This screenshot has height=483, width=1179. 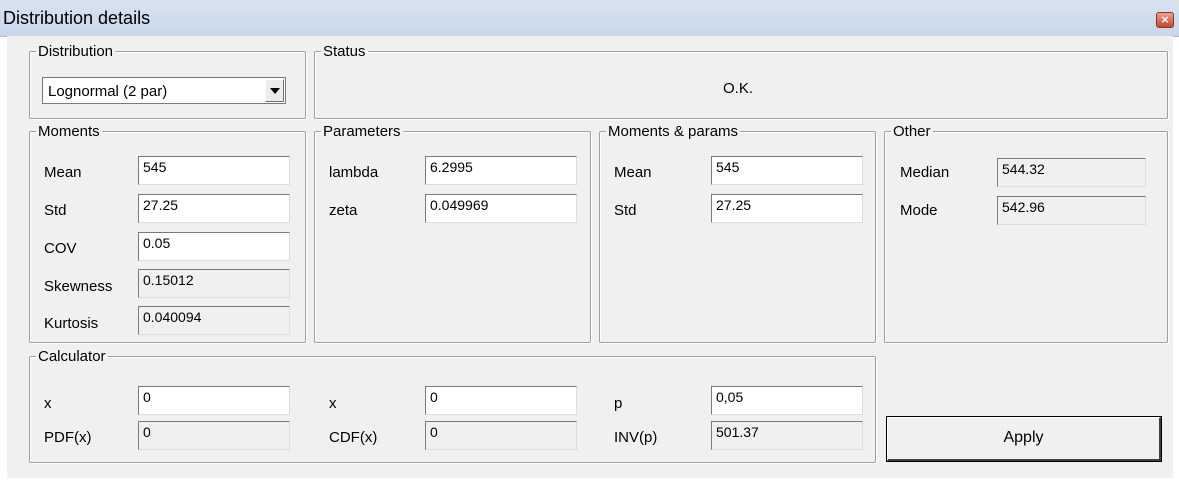 What do you see at coordinates (69, 131) in the screenshot?
I see `moments-legend: Moments` at bounding box center [69, 131].